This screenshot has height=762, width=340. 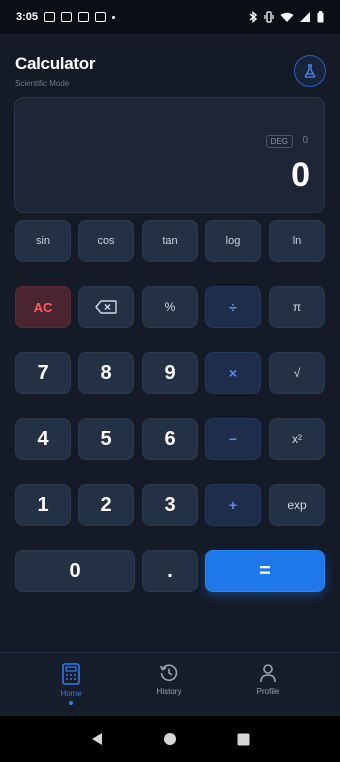 What do you see at coordinates (75, 571) in the screenshot?
I see `digit-0-button: 0` at bounding box center [75, 571].